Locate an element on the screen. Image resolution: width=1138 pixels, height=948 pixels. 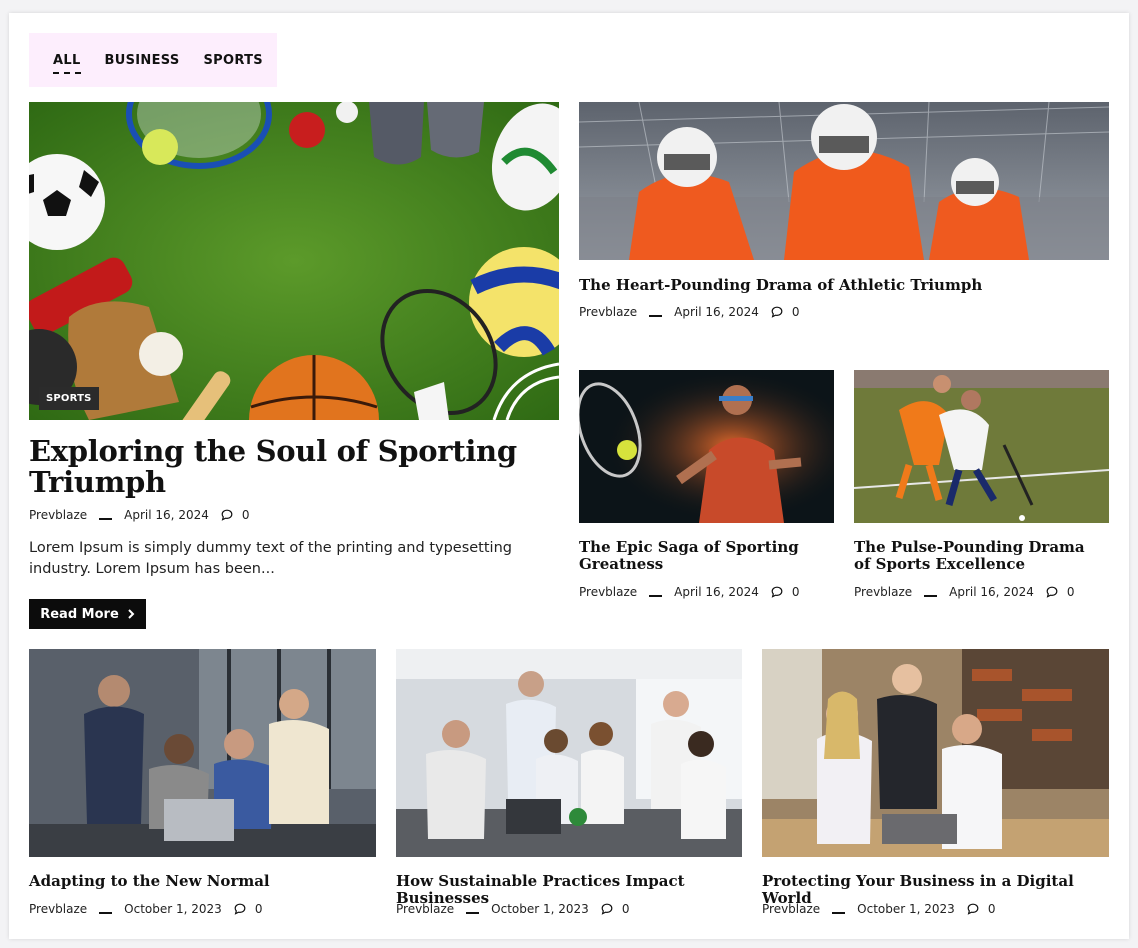
read-more-button: Read More is located at coordinates (87, 614).